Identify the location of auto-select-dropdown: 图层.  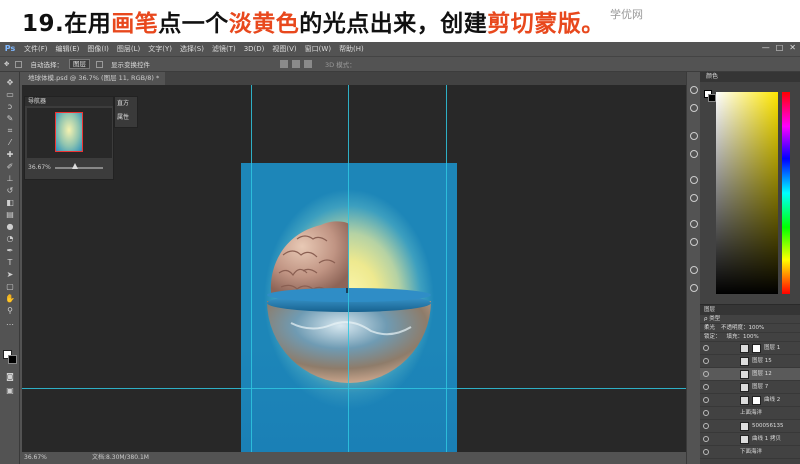
(79, 64).